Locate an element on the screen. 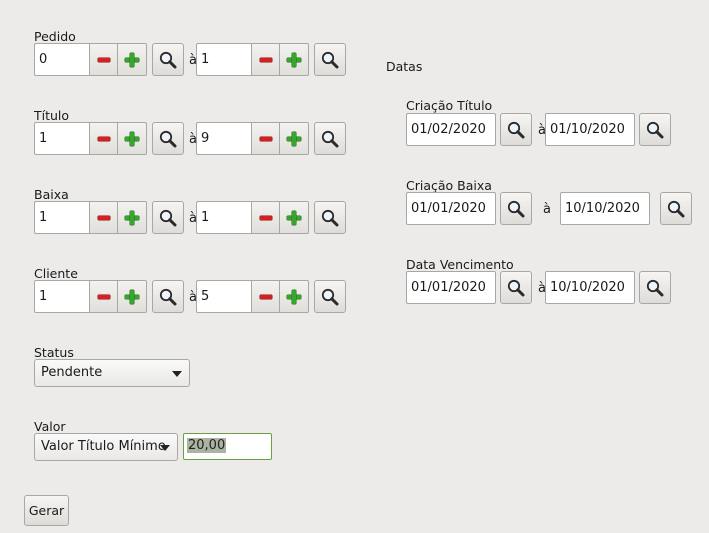  titulo-label: Título is located at coordinates (52, 115).